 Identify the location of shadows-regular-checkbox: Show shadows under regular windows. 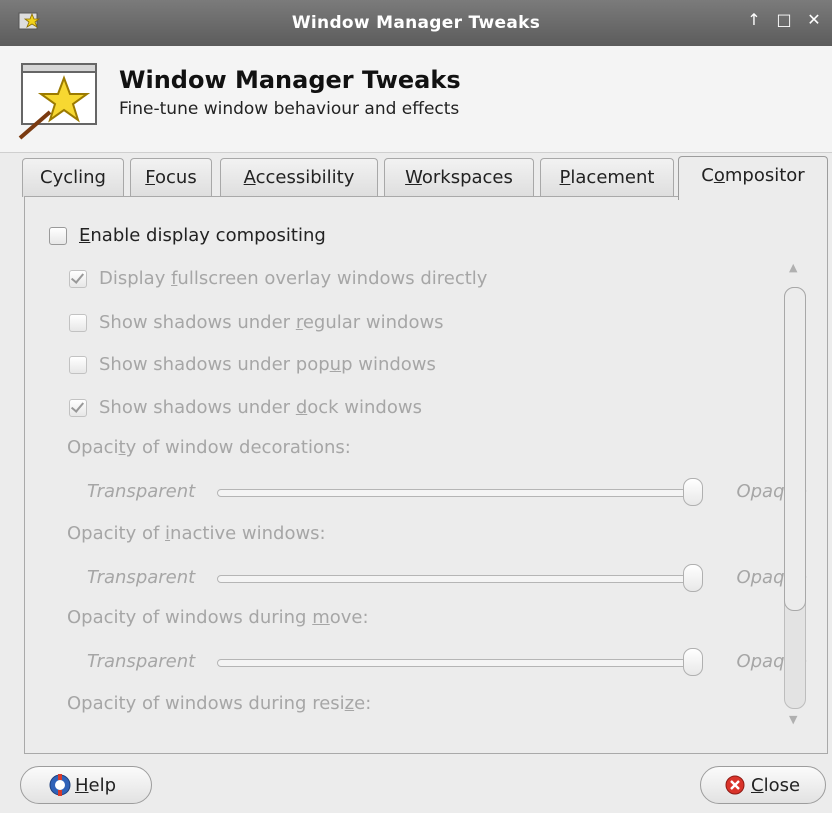
(256, 322).